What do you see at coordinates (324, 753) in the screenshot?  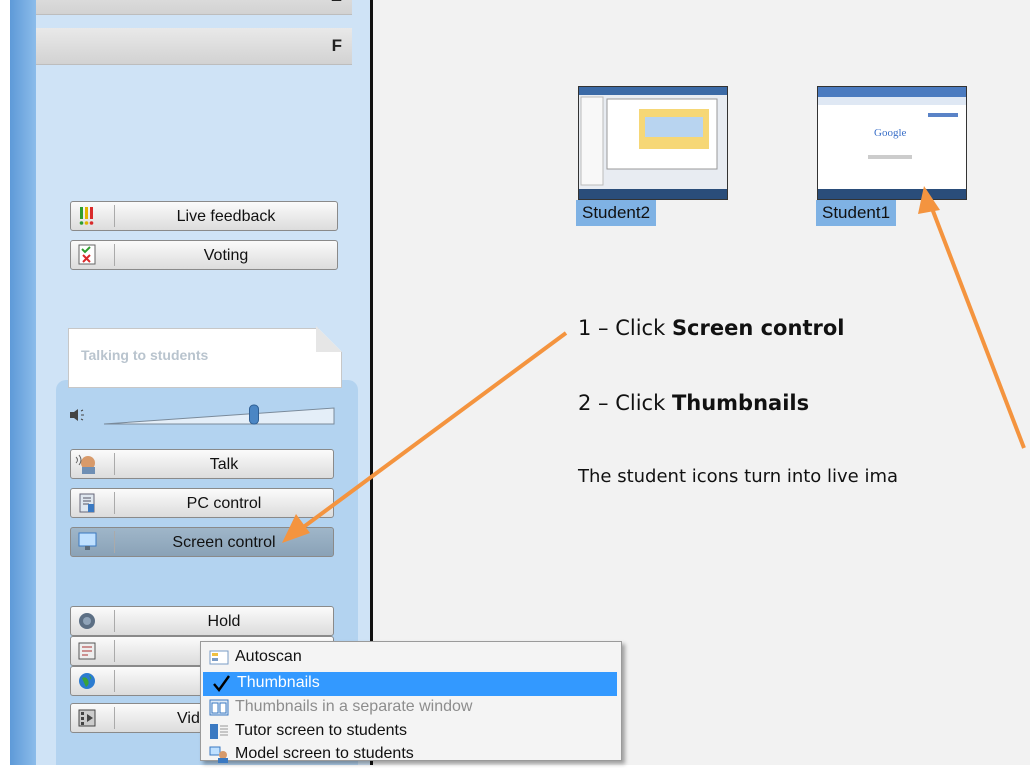 I see `menu-item-label: Model screen to students` at bounding box center [324, 753].